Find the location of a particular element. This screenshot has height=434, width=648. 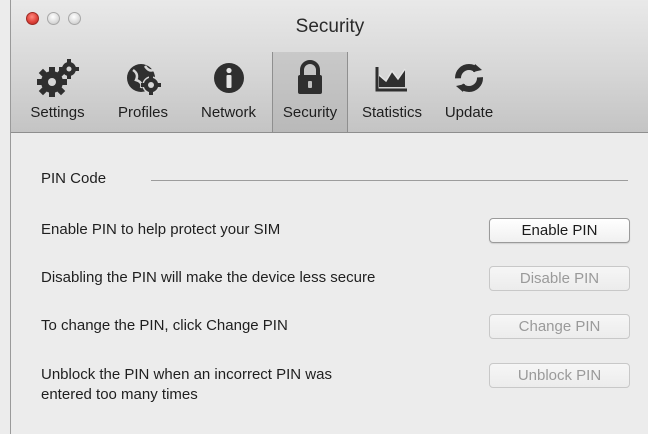

disable-pin-button: Disable PIN is located at coordinates (559, 278).